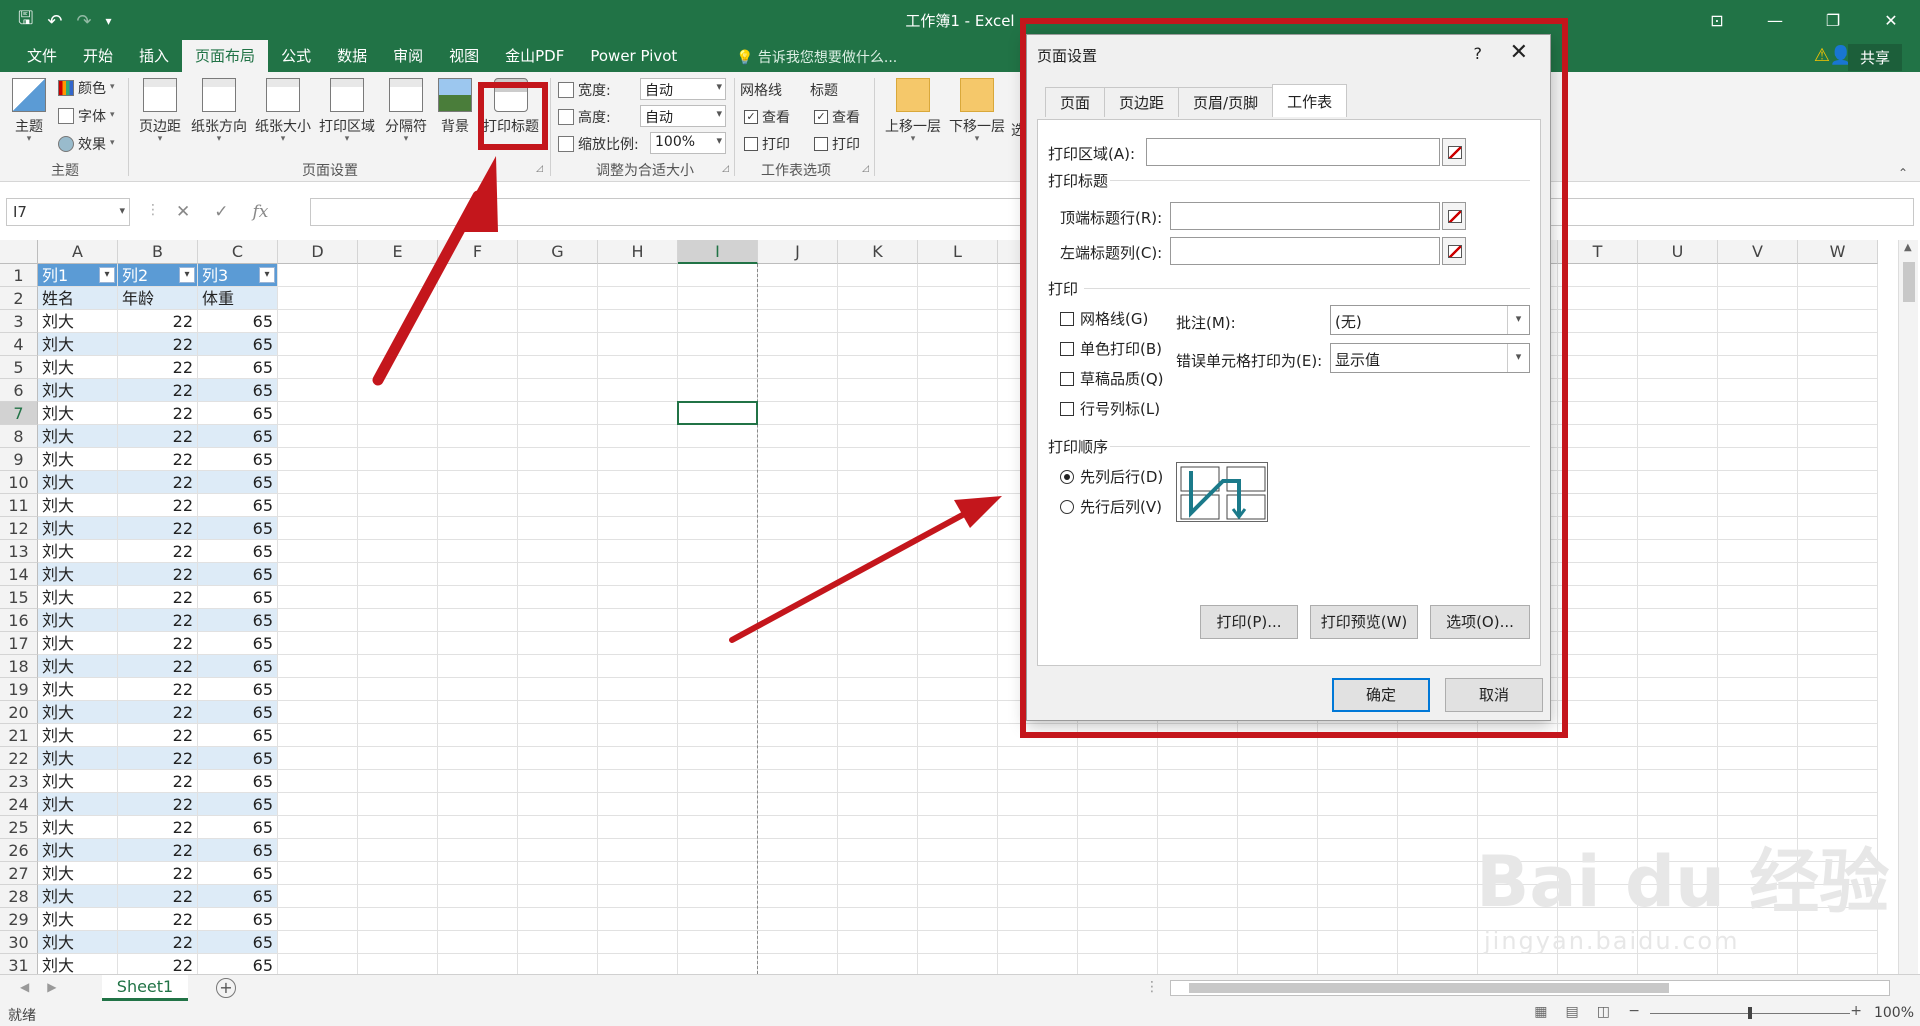 The height and width of the screenshot is (1026, 1920). I want to click on scroll-up-icon: ▲, so click(1908, 247).